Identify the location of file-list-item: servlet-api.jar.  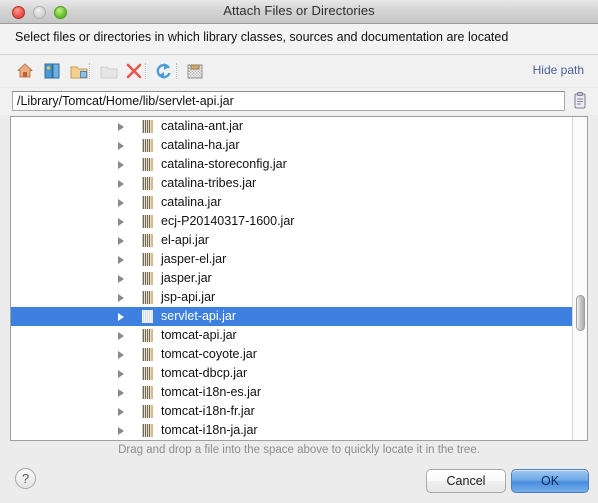
(292, 316).